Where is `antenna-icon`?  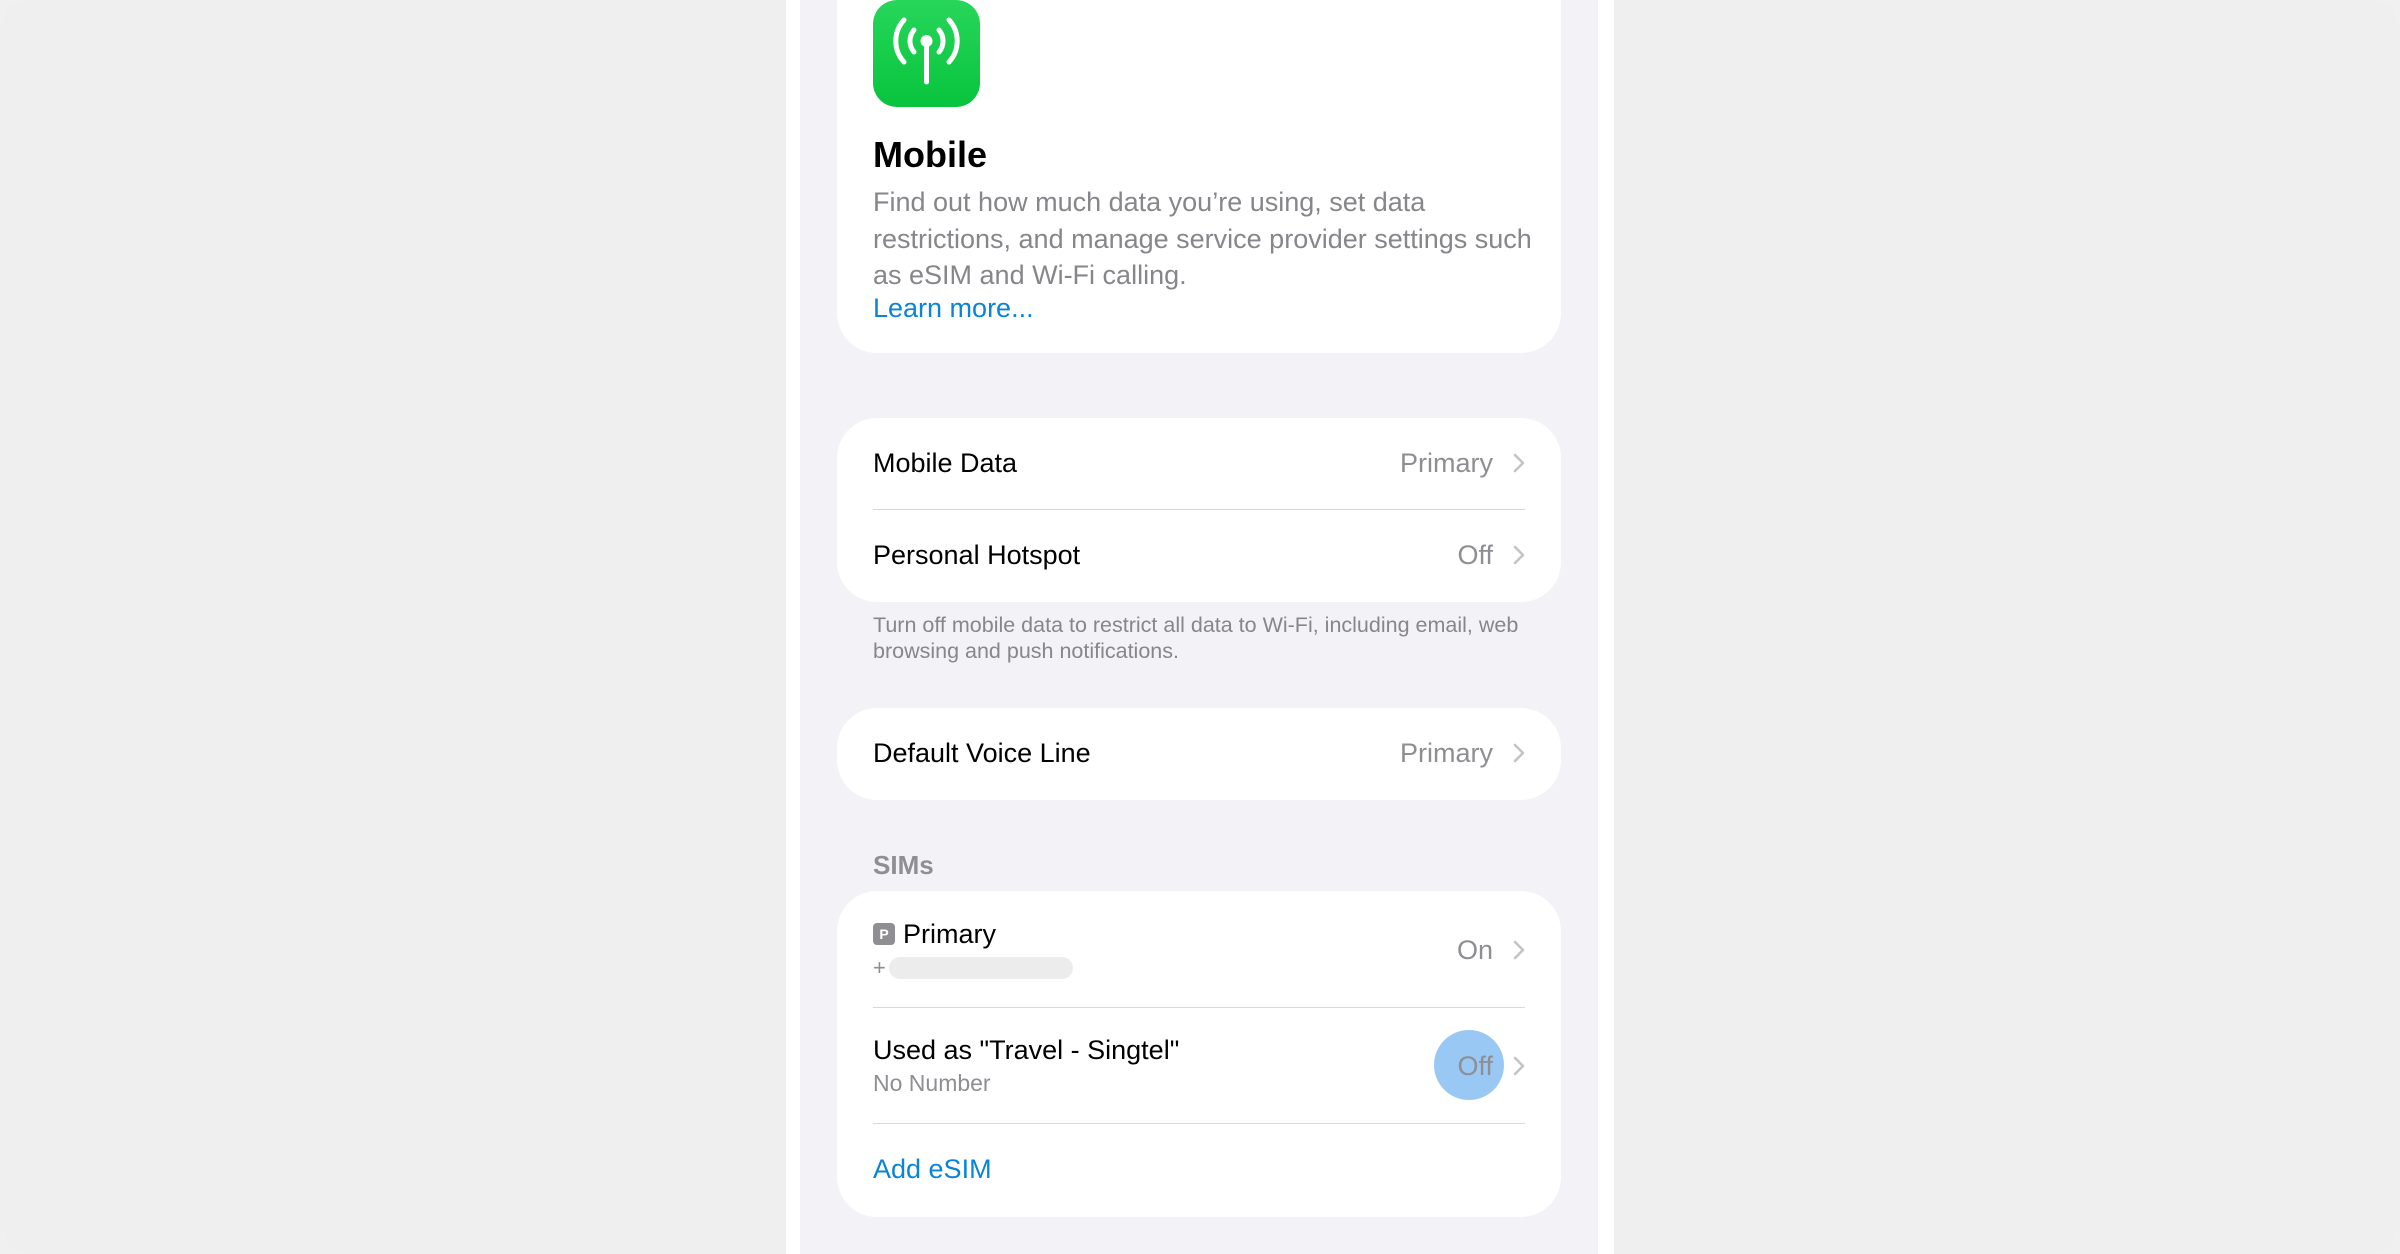
antenna-icon is located at coordinates (926, 53).